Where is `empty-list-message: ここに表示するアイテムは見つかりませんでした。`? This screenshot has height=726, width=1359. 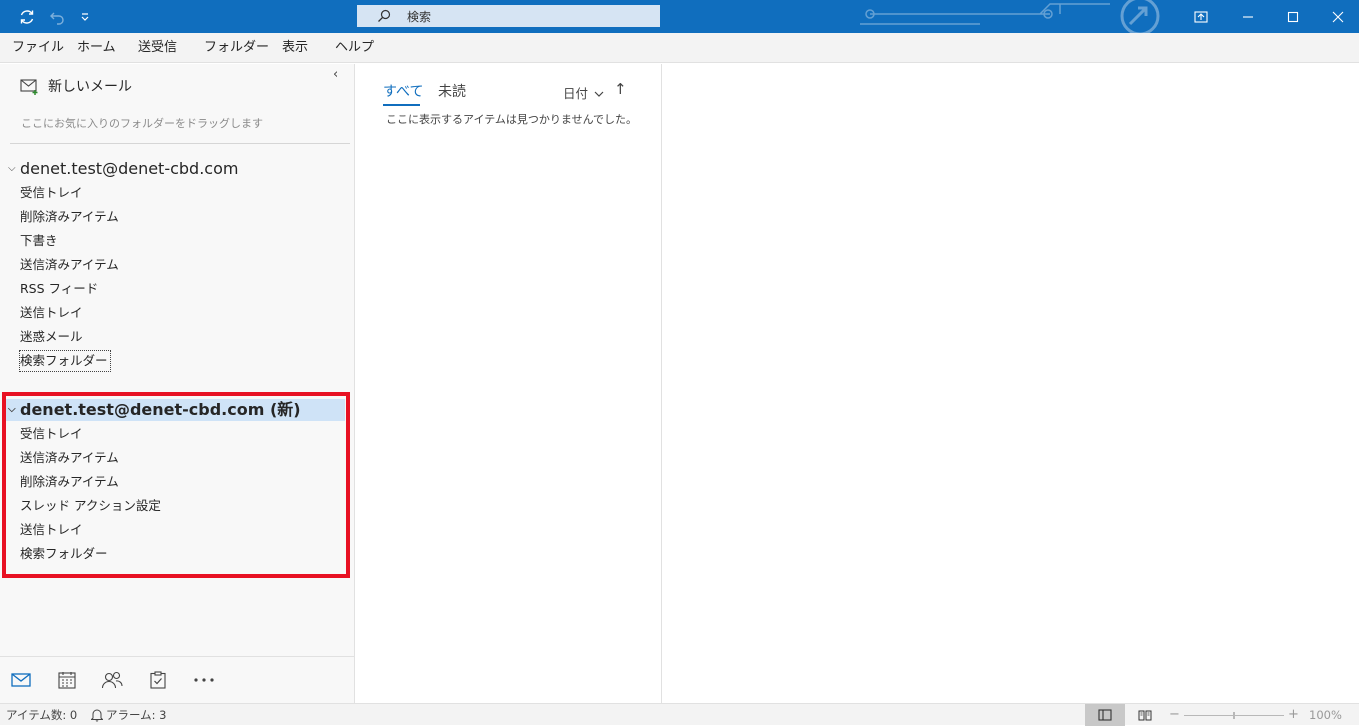
empty-list-message: ここに表示するアイテムは見つかりませんでした。 is located at coordinates (512, 119).